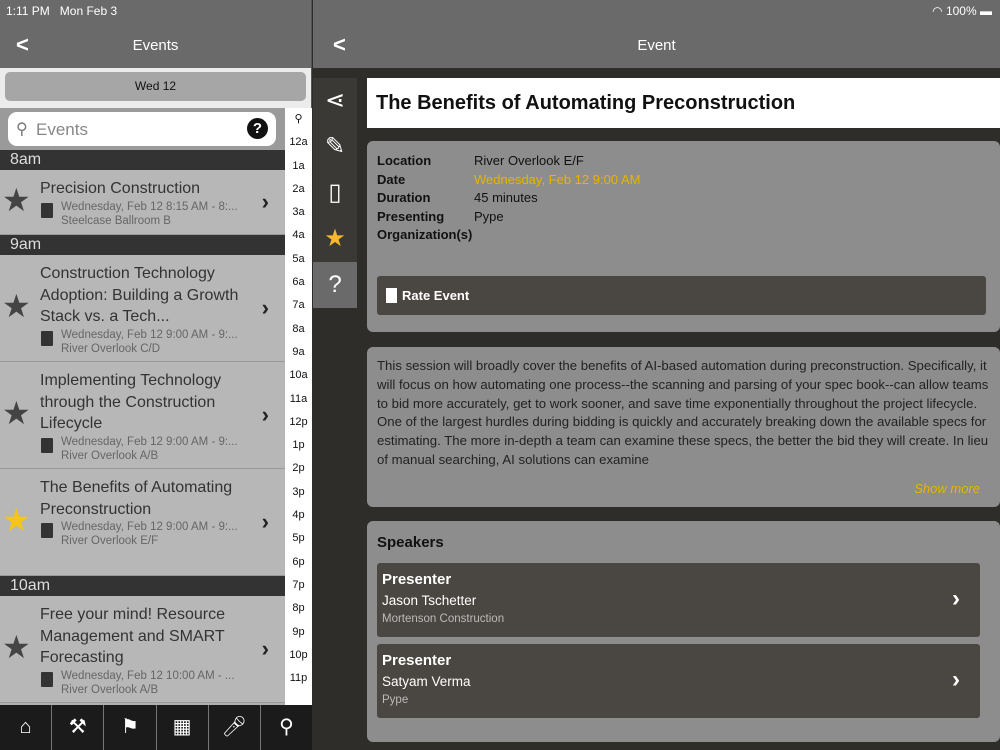 This screenshot has height=750, width=1000. Describe the element at coordinates (62, 11) in the screenshot. I see `status-time: 1:11 PM Mon Feb 3` at that location.